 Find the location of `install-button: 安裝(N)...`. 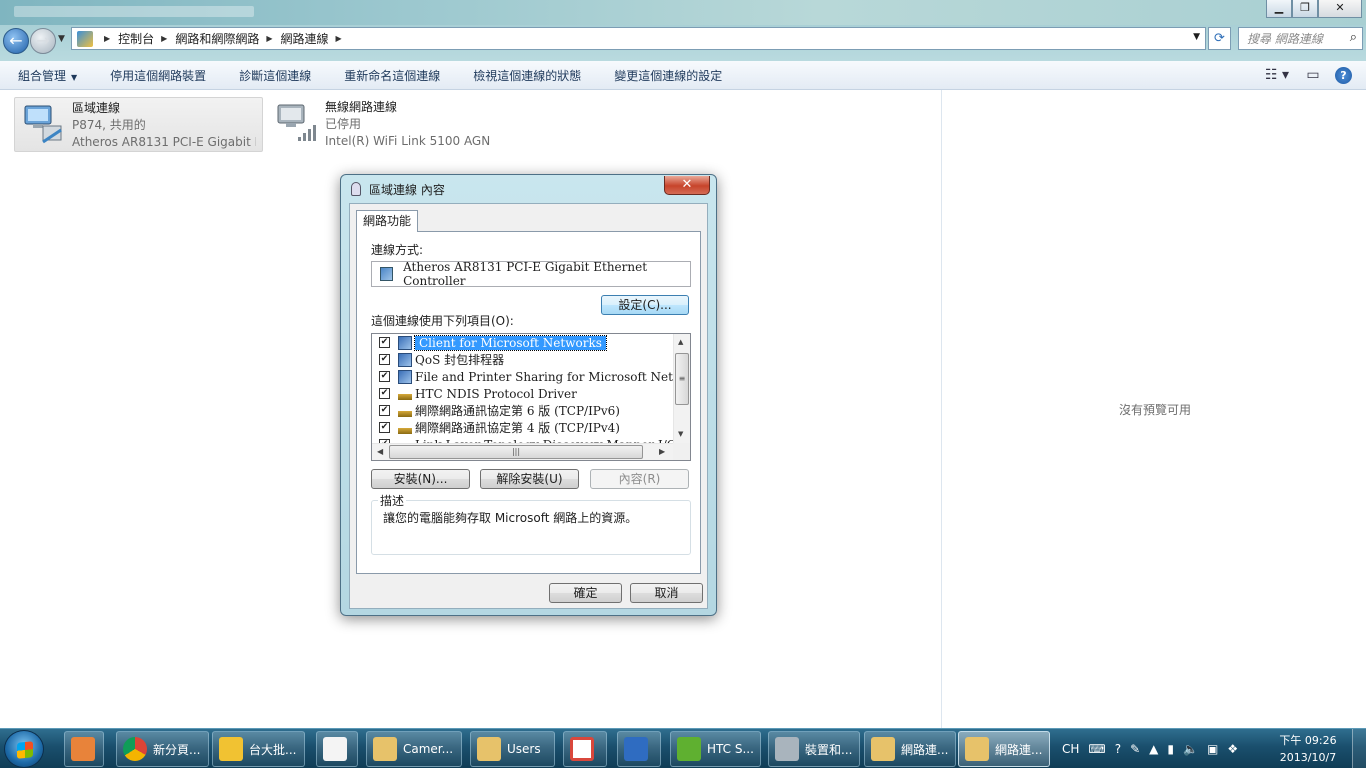

install-button: 安裝(N)... is located at coordinates (420, 479).